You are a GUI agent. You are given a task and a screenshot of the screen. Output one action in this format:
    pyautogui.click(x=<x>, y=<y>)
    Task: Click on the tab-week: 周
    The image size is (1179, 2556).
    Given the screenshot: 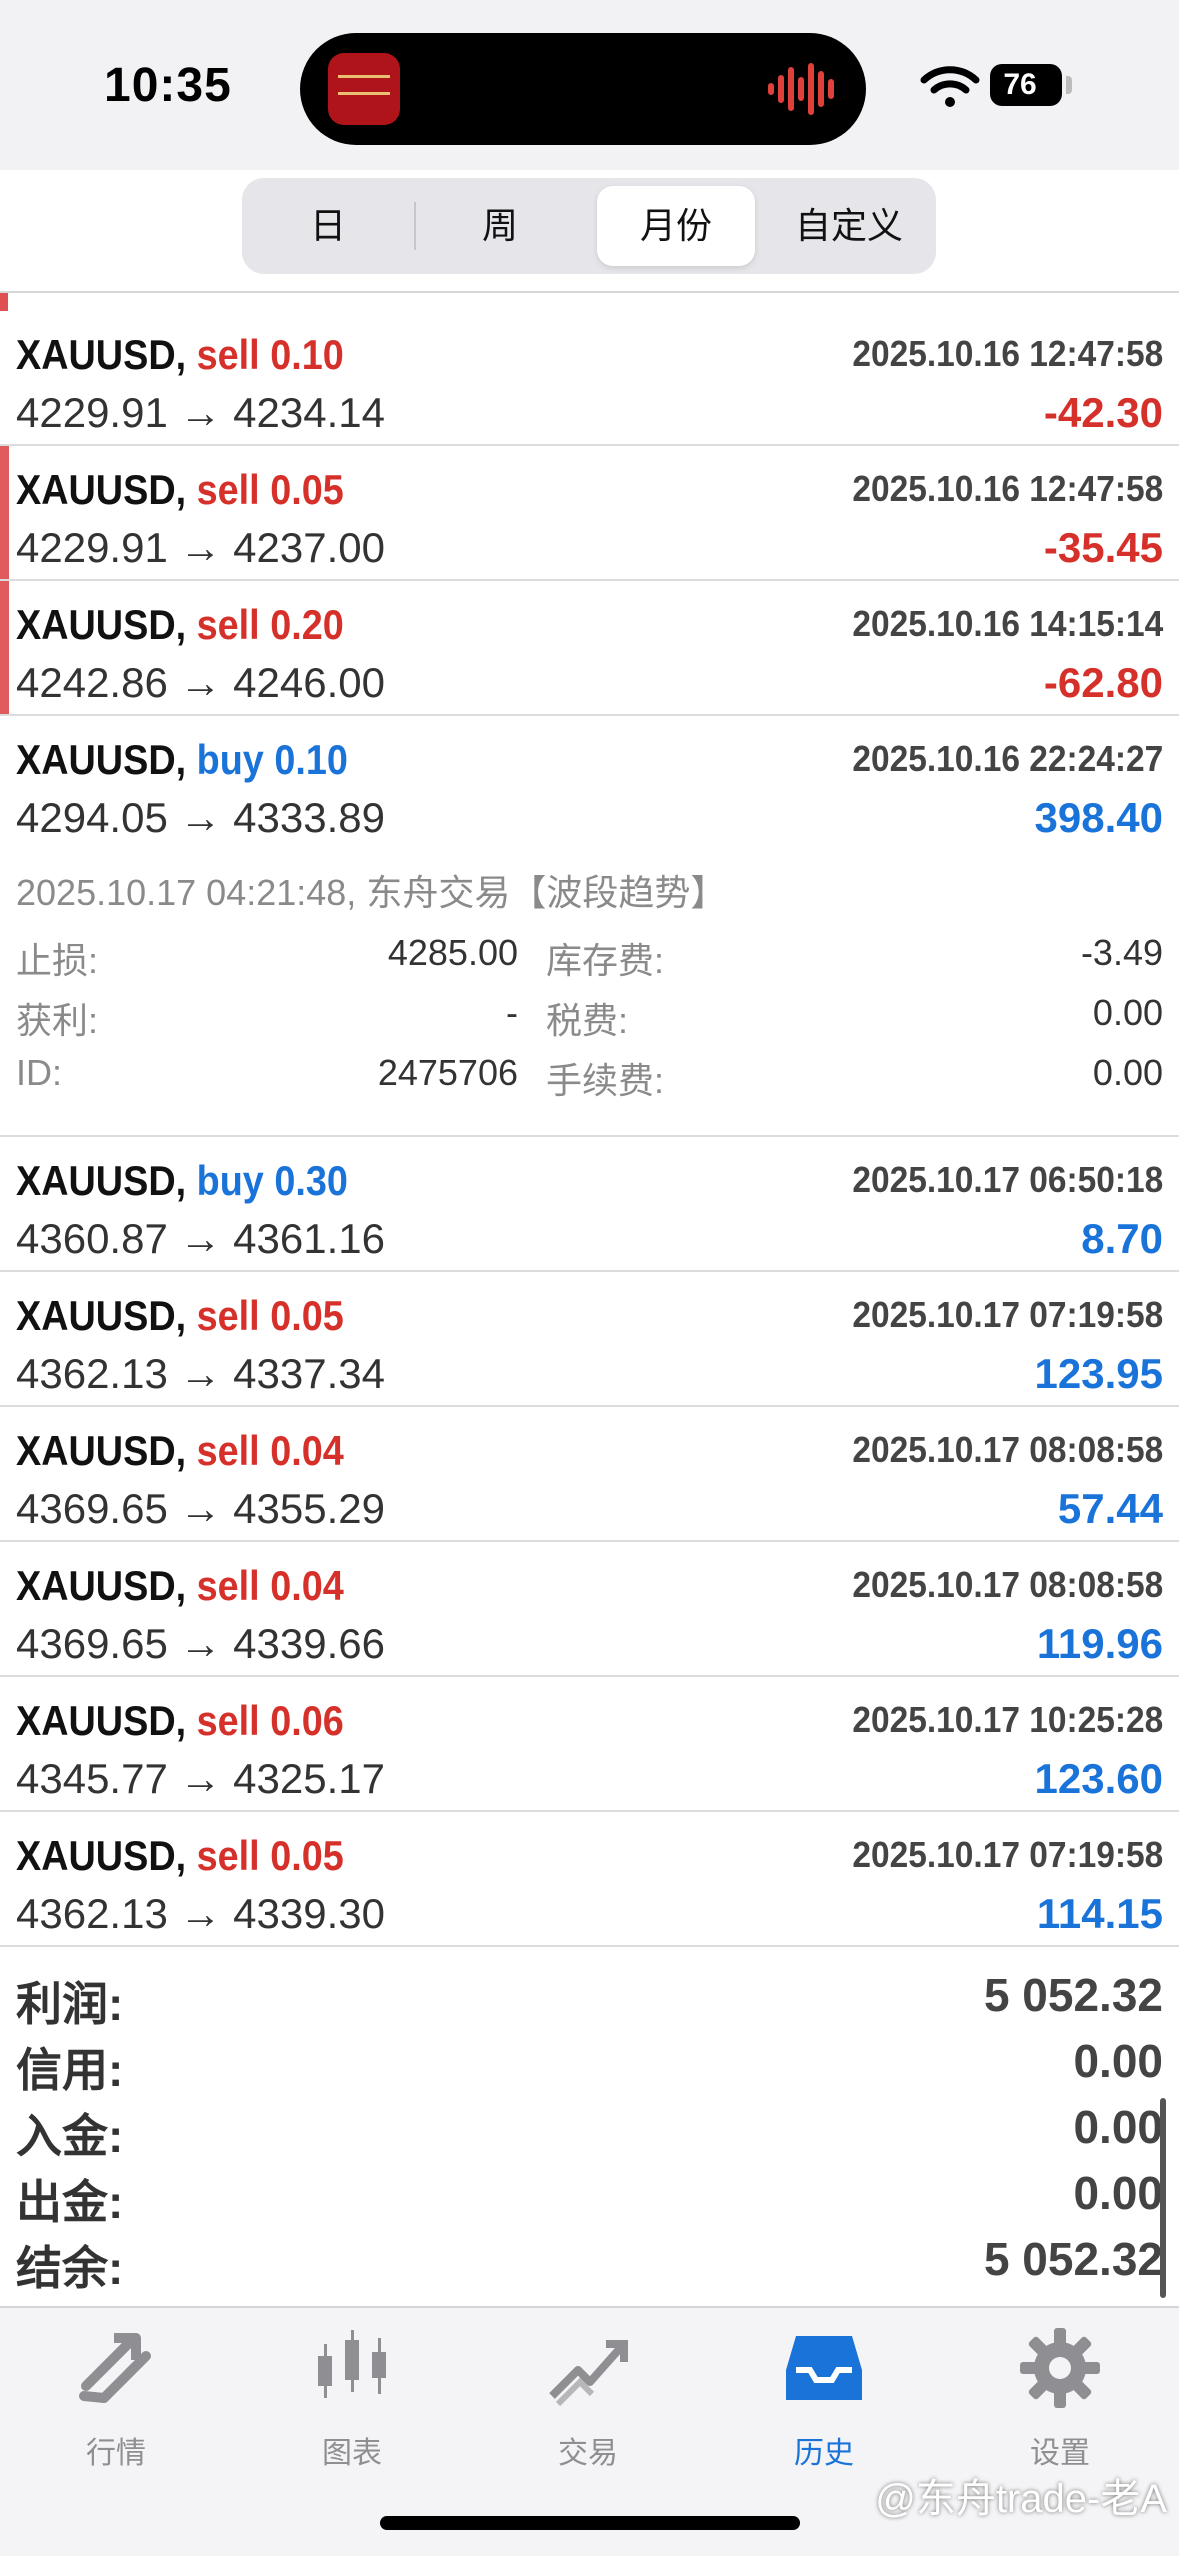 What is the action you would take?
    pyautogui.click(x=500, y=226)
    